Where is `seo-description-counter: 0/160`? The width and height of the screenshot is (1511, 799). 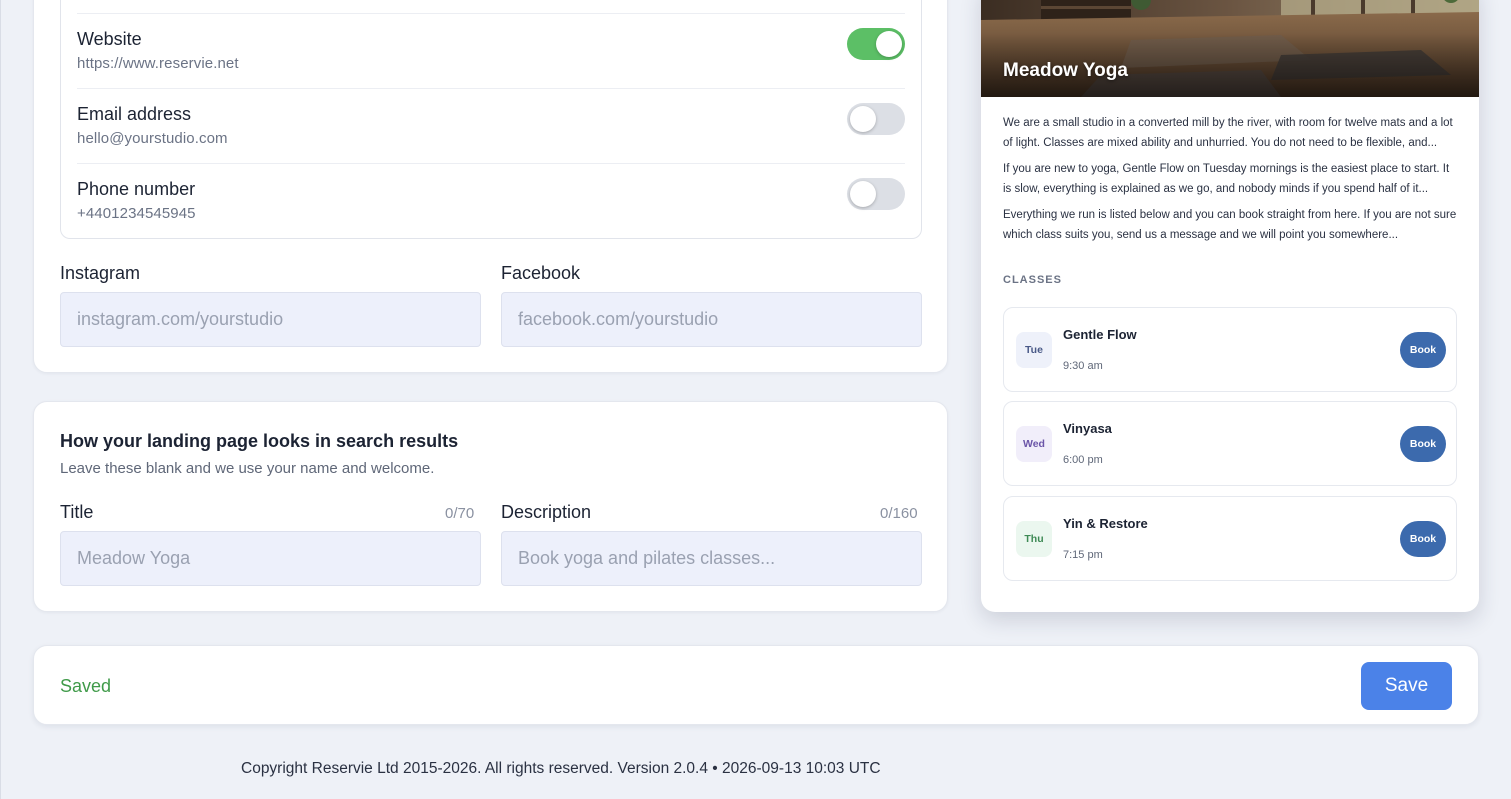 seo-description-counter: 0/160 is located at coordinates (899, 513).